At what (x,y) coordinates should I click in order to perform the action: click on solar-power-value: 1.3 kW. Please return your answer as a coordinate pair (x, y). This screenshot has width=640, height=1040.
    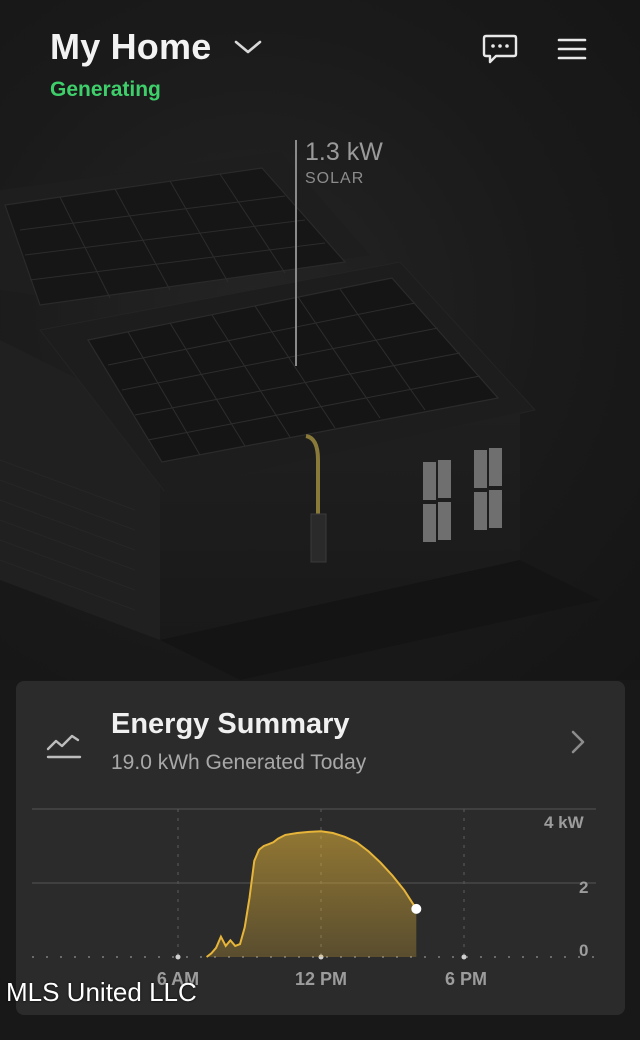
    Looking at the image, I should click on (344, 152).